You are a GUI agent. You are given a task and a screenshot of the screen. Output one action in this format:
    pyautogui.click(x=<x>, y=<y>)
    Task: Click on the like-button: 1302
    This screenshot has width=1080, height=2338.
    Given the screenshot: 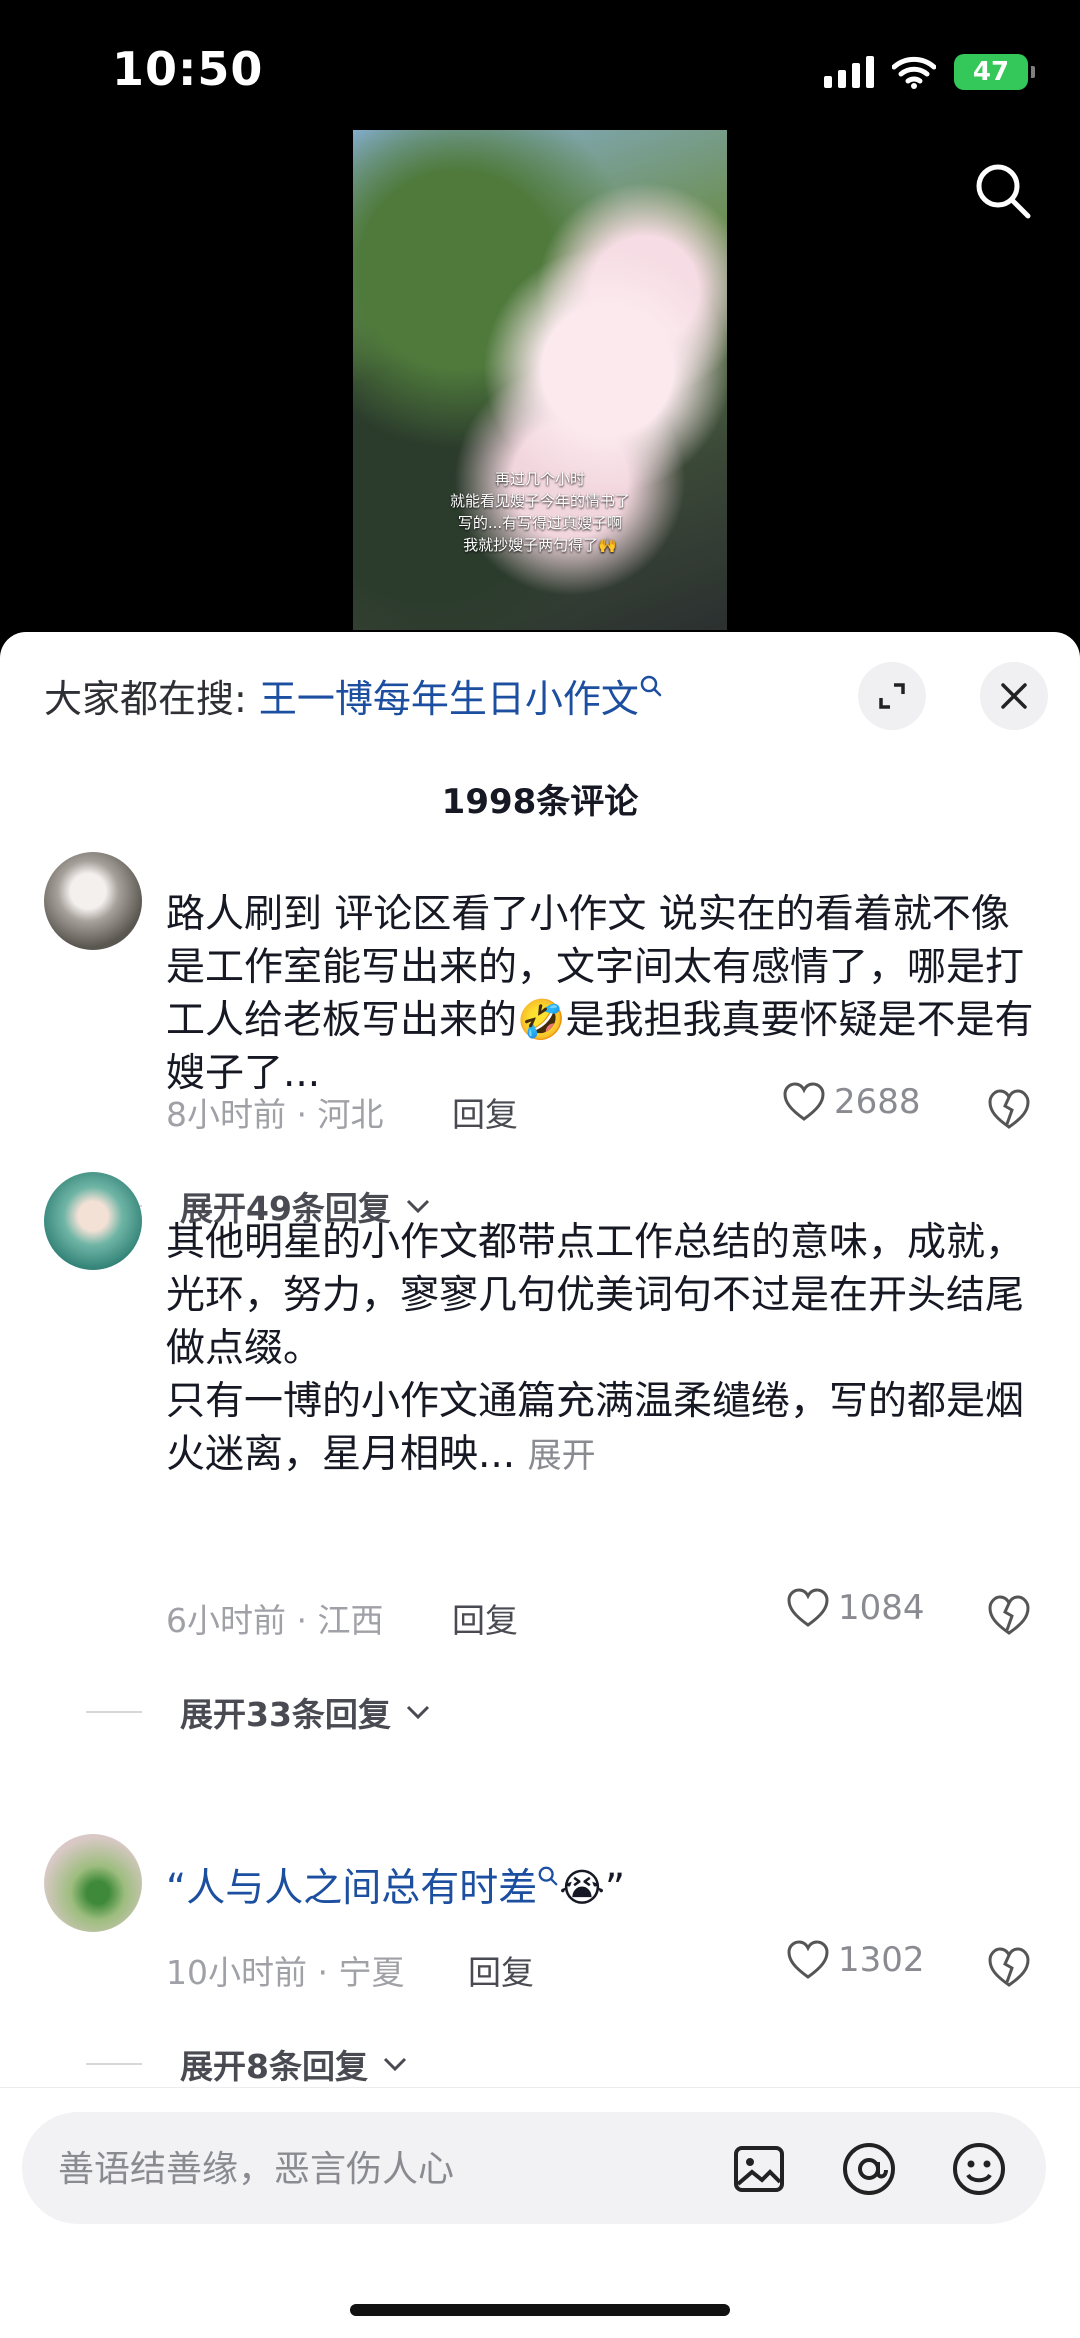 What is the action you would take?
    pyautogui.click(x=855, y=1960)
    